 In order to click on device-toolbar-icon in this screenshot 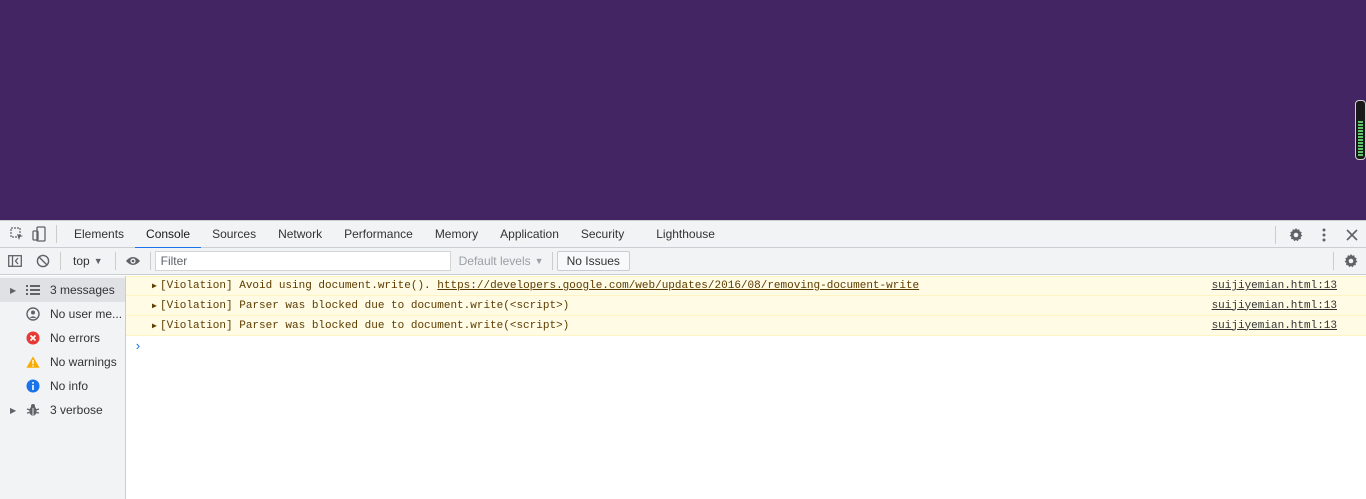, I will do `click(39, 234)`.